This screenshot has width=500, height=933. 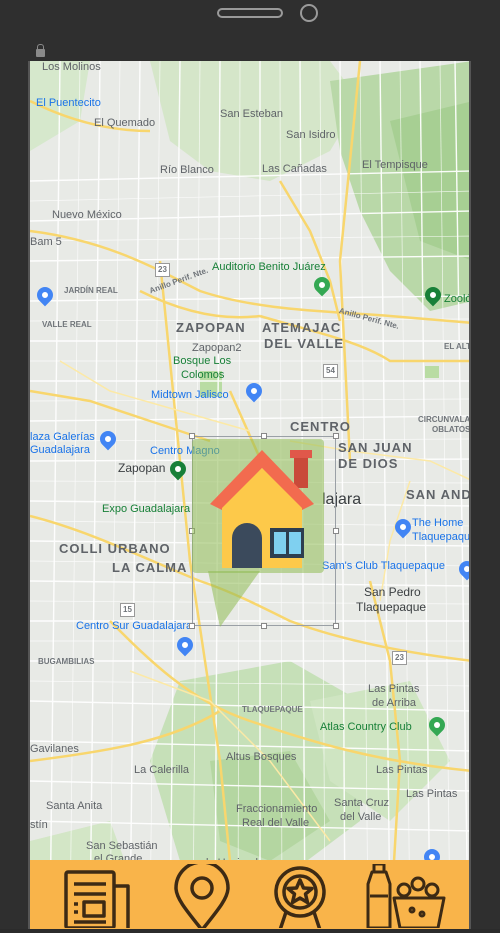 What do you see at coordinates (60, 450) in the screenshot?
I see `map-label: Guadalajara` at bounding box center [60, 450].